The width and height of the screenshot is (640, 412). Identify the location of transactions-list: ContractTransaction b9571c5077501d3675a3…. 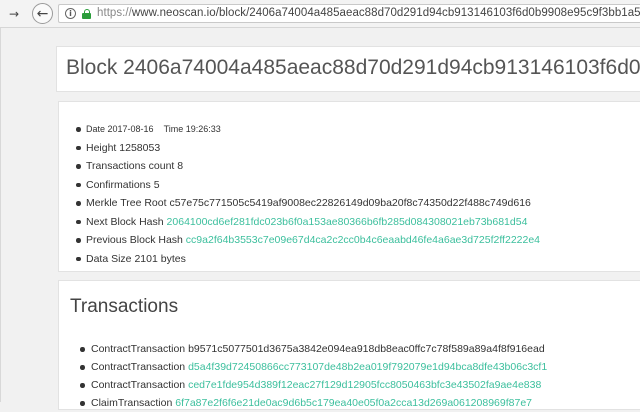
(303, 376).